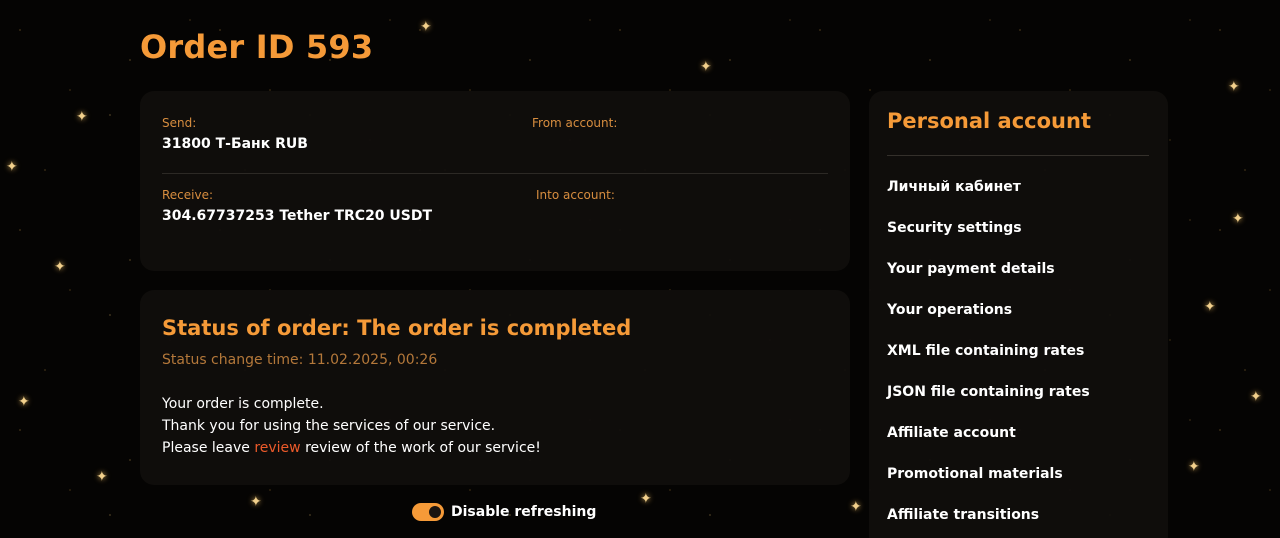 The image size is (1280, 538). What do you see at coordinates (495, 173) in the screenshot?
I see `details-divider` at bounding box center [495, 173].